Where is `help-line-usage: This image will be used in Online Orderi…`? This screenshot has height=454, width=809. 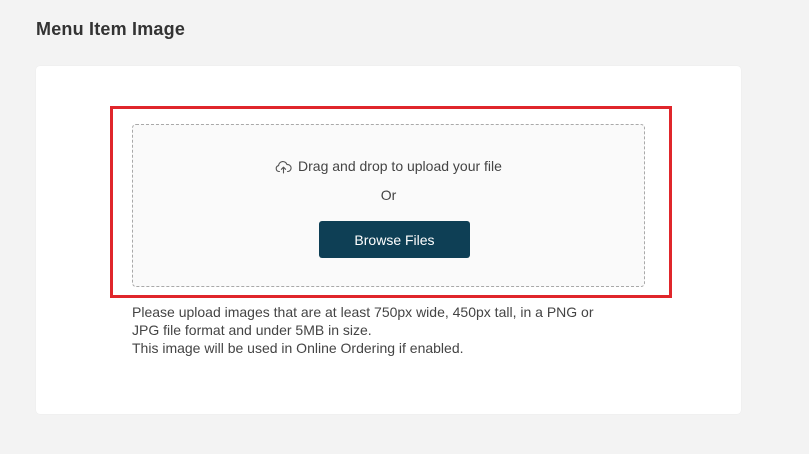
help-line-usage: This image will be used in Online Orderi… is located at coordinates (298, 348).